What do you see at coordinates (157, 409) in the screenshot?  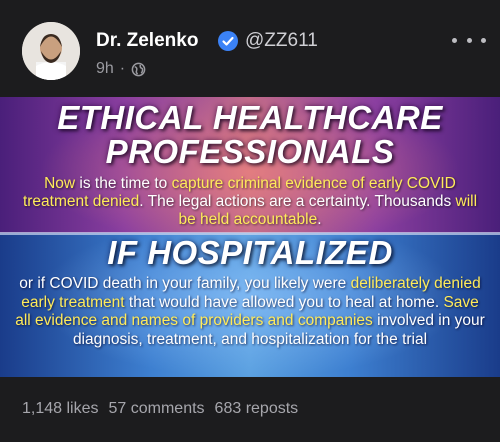 I see `comments-count: 57 comments` at bounding box center [157, 409].